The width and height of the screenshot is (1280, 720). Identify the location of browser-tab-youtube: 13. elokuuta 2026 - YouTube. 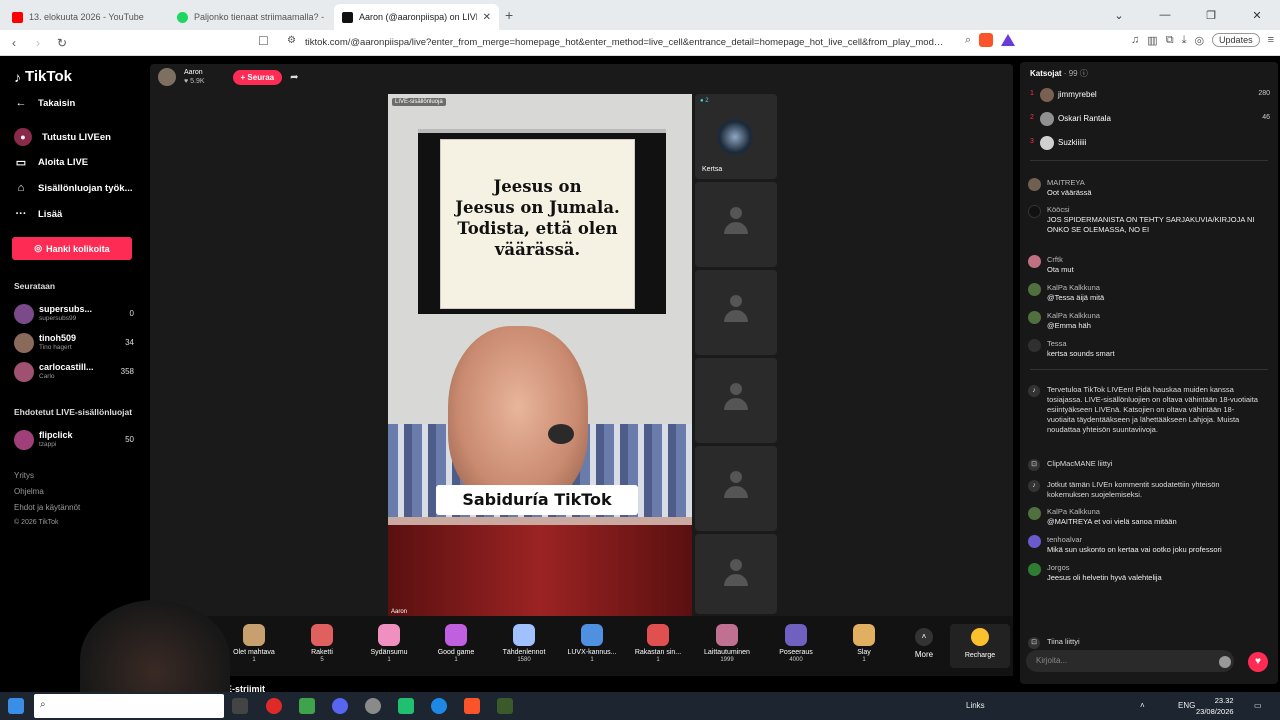
(86, 17).